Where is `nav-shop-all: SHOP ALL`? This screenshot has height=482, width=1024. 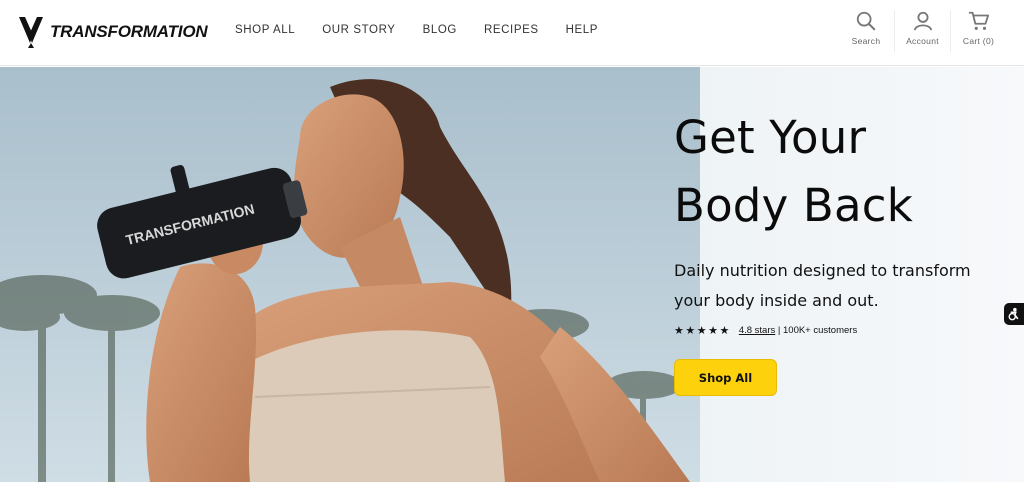 nav-shop-all: SHOP ALL is located at coordinates (265, 30).